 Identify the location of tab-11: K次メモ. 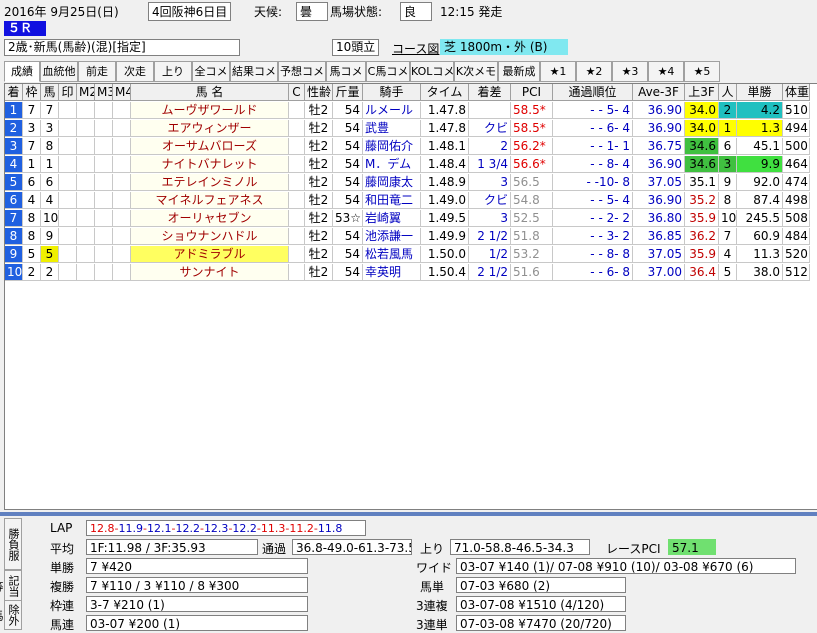
(476, 71).